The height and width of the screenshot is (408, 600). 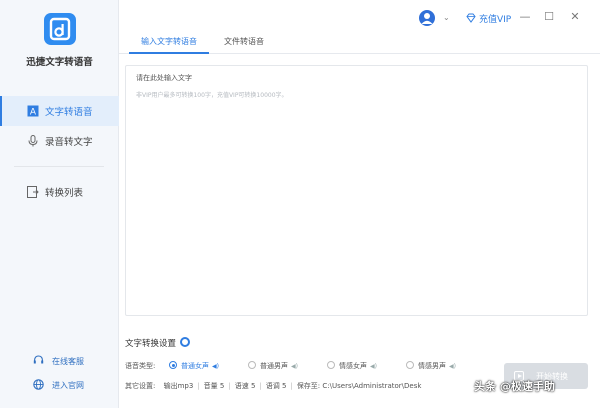 I want to click on sidebar-footer-website: 进入官网, so click(x=59, y=385).